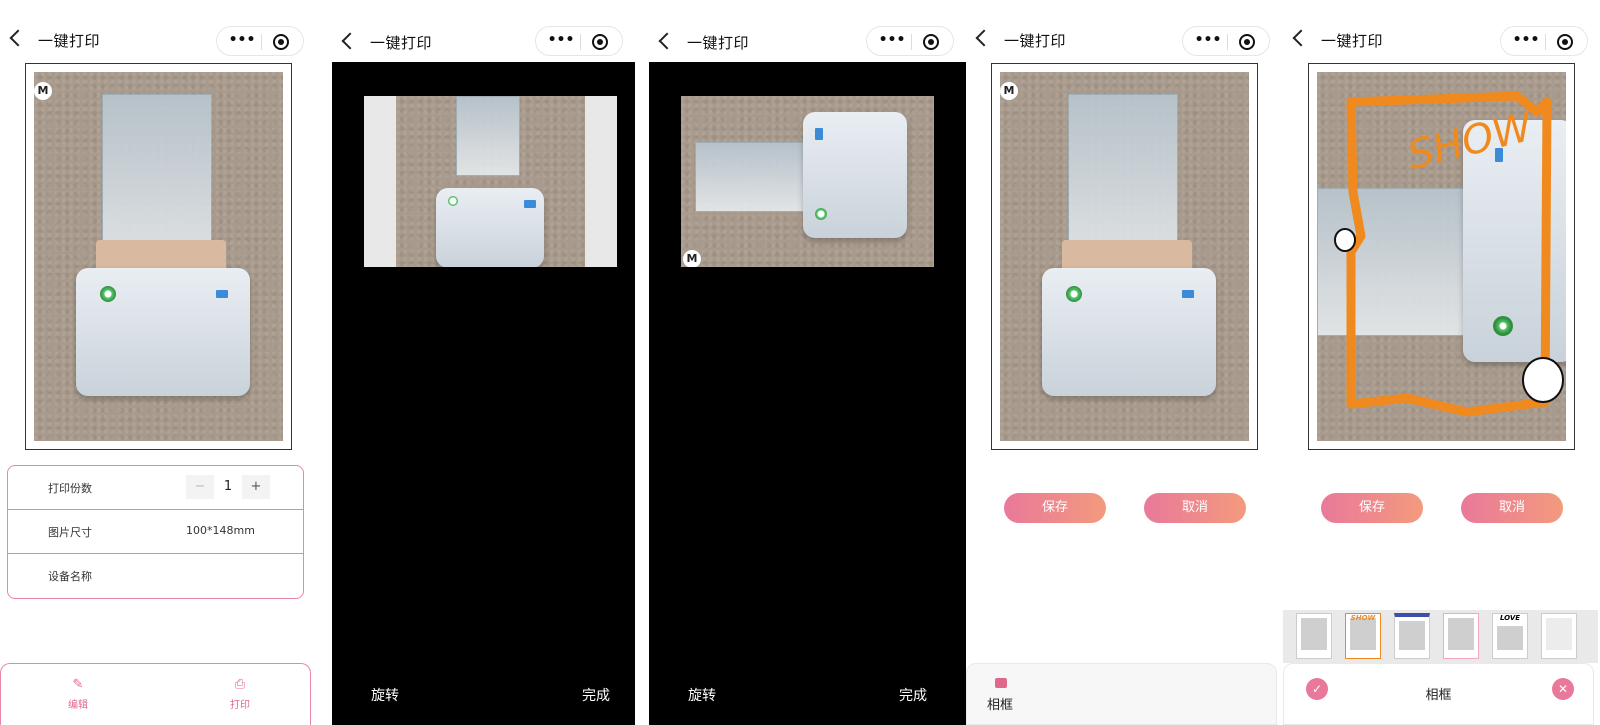 The height and width of the screenshot is (725, 1600). What do you see at coordinates (70, 488) in the screenshot?
I see `copies-label: 打印份数` at bounding box center [70, 488].